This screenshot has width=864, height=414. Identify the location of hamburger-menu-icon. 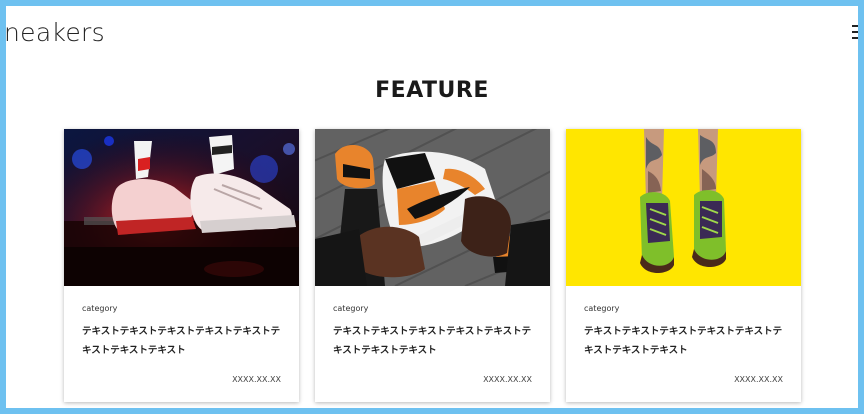
(855, 32).